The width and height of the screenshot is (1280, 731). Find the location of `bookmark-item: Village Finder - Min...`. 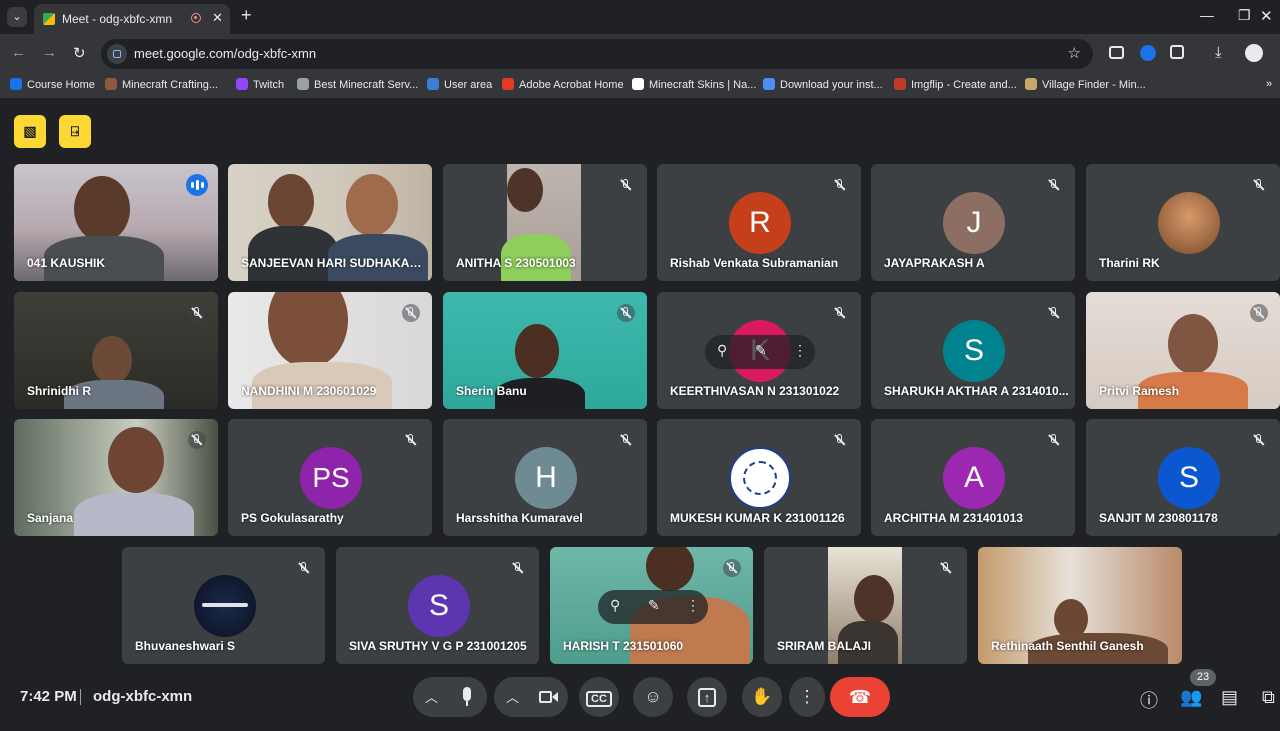

bookmark-item: Village Finder - Min... is located at coordinates (1085, 84).